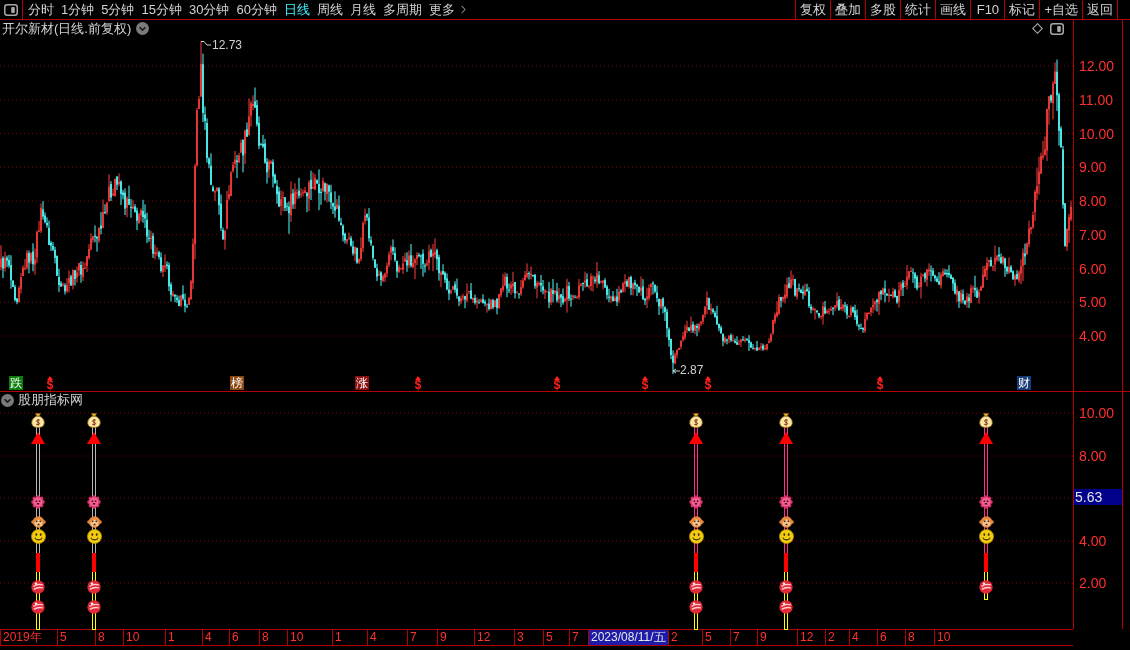 This screenshot has width=1130, height=650. What do you see at coordinates (161, 9) in the screenshot?
I see `period-tab: 15分钟` at bounding box center [161, 9].